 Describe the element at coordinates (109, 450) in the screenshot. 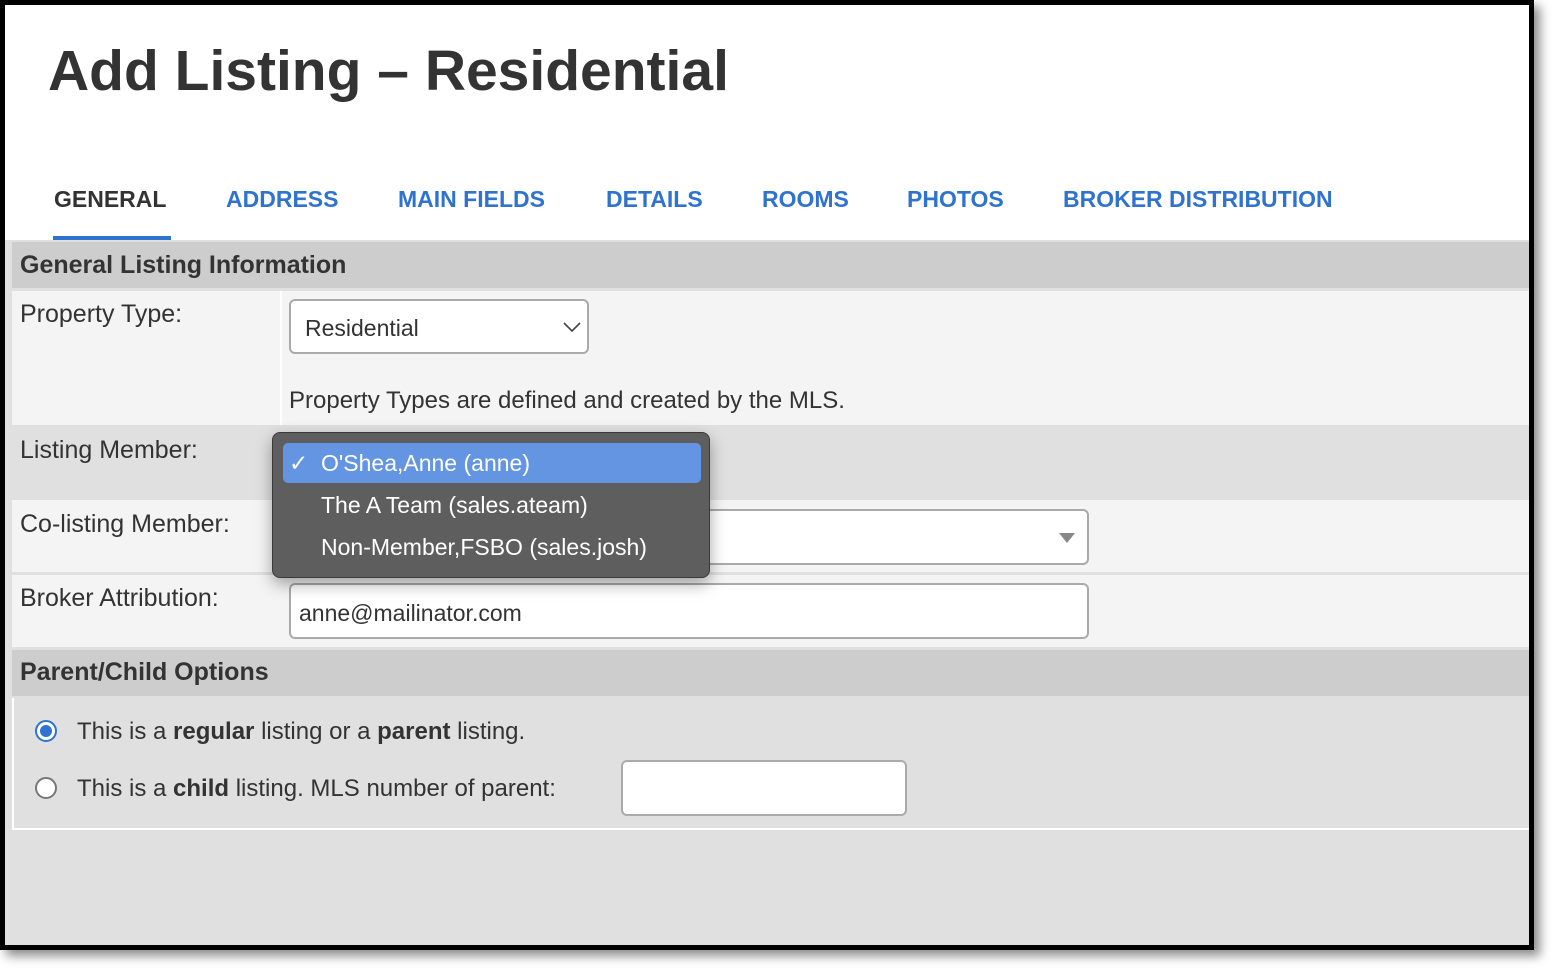

I see `listing-member-label: Listing Member:` at that location.